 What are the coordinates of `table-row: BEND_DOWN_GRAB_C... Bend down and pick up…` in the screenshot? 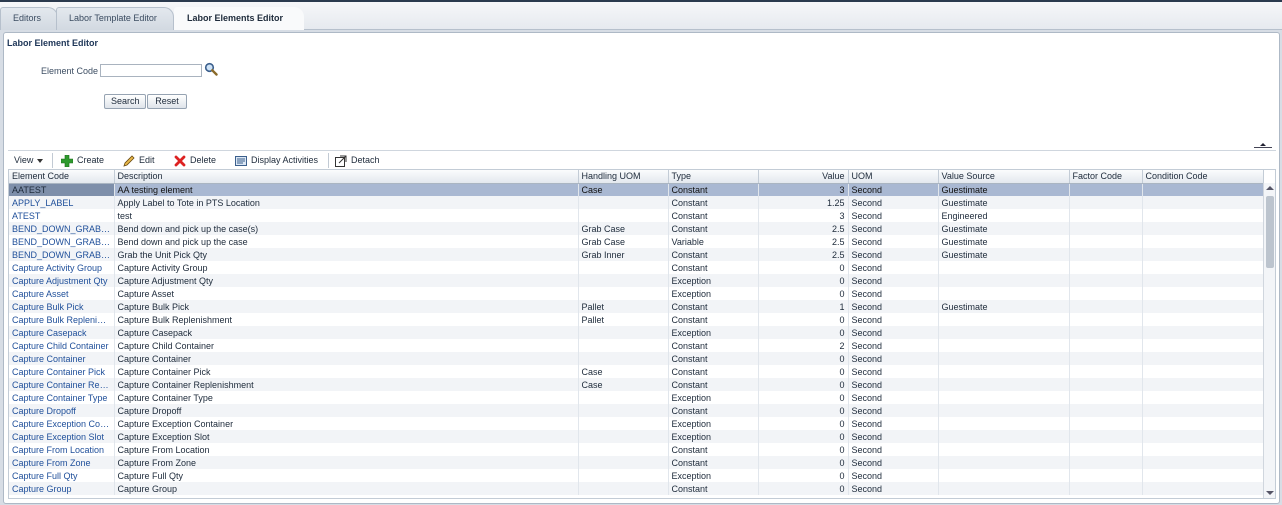 It's located at (636, 228).